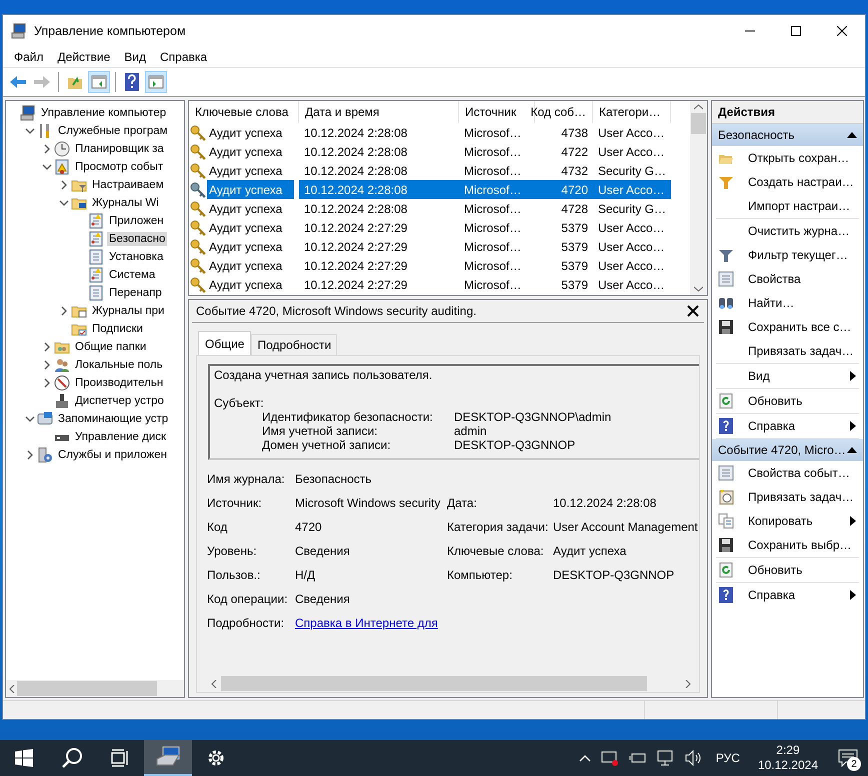 The width and height of the screenshot is (868, 776). What do you see at coordinates (803, 279) in the screenshot?
I see `action-item: Свойства` at bounding box center [803, 279].